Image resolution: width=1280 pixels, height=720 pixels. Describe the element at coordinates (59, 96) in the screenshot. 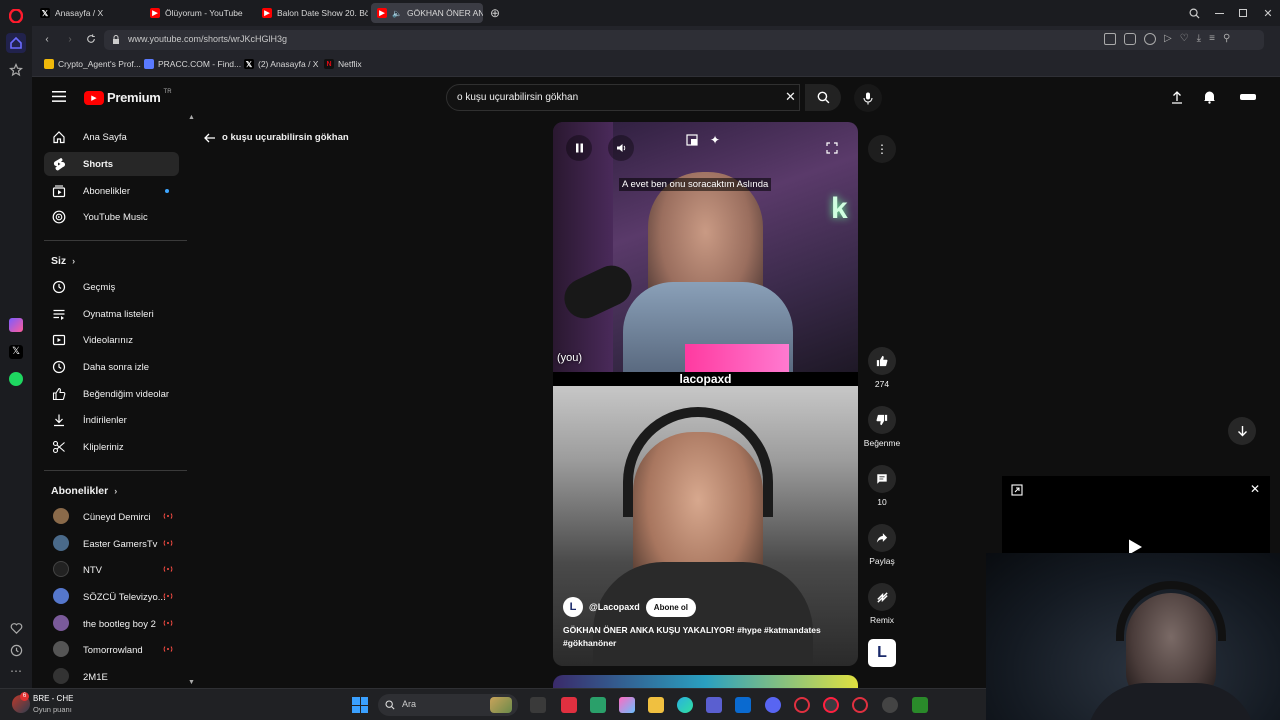

I see `hamburger-menu-icon` at that location.